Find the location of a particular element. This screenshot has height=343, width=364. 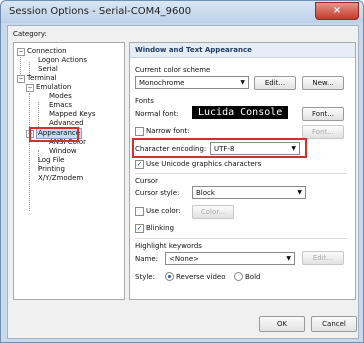

reverse-video-radio is located at coordinates (169, 276).